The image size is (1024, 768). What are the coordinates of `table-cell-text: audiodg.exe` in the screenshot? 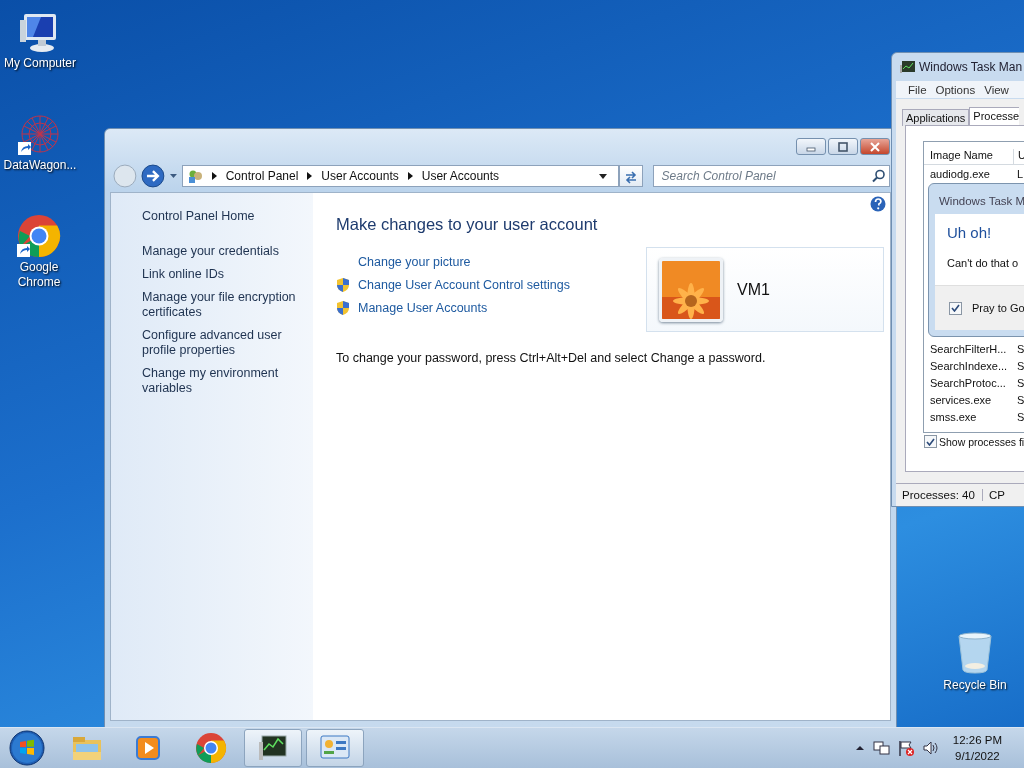 It's located at (960, 173).